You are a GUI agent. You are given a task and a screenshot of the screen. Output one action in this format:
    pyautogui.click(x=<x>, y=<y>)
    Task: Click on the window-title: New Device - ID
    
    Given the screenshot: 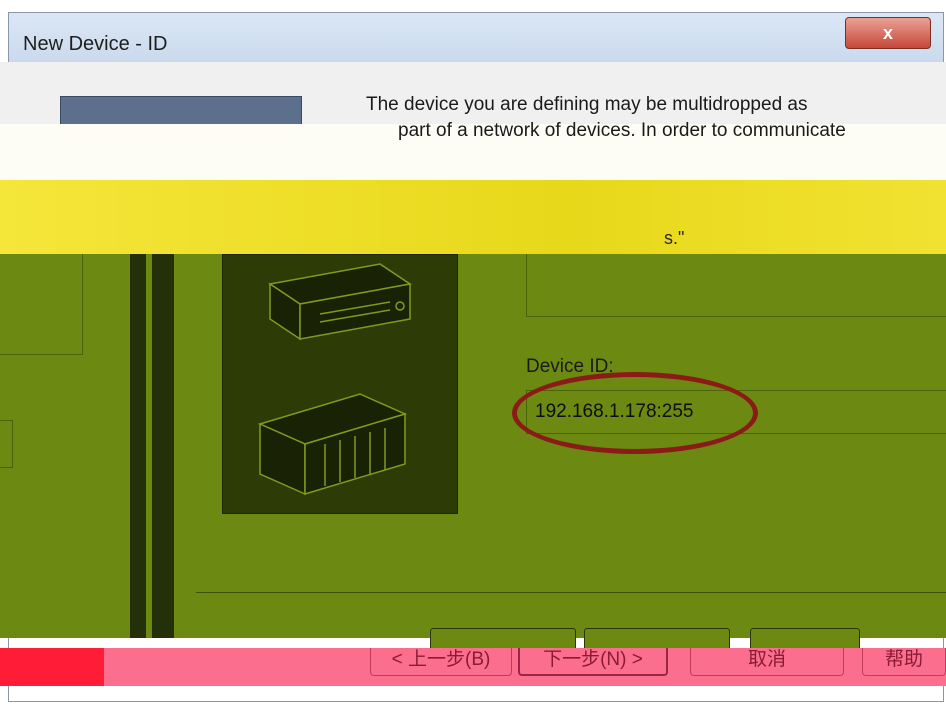 What is the action you would take?
    pyautogui.click(x=95, y=44)
    